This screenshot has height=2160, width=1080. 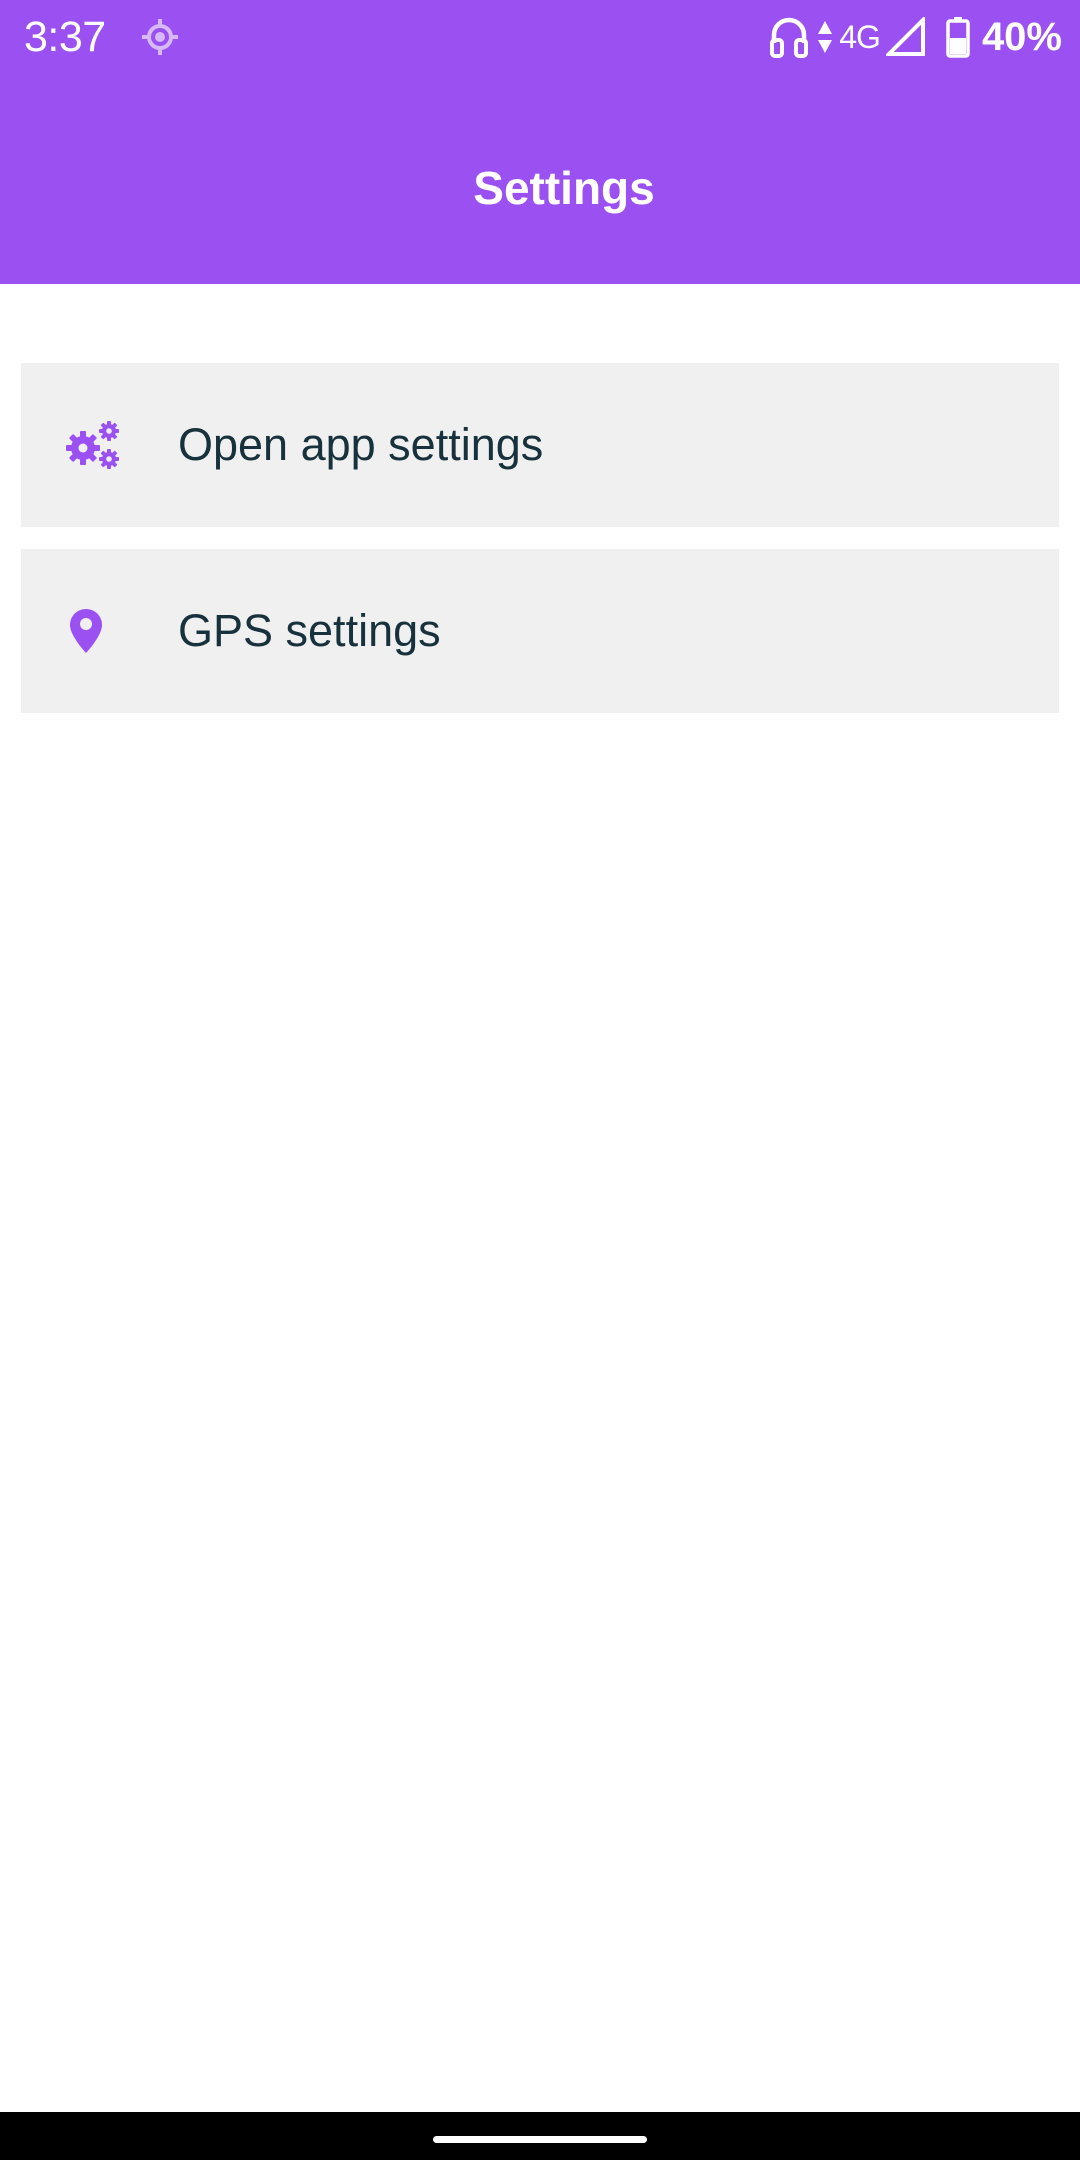 What do you see at coordinates (361, 444) in the screenshot?
I see `open-app-settings-label: Open app settings` at bounding box center [361, 444].